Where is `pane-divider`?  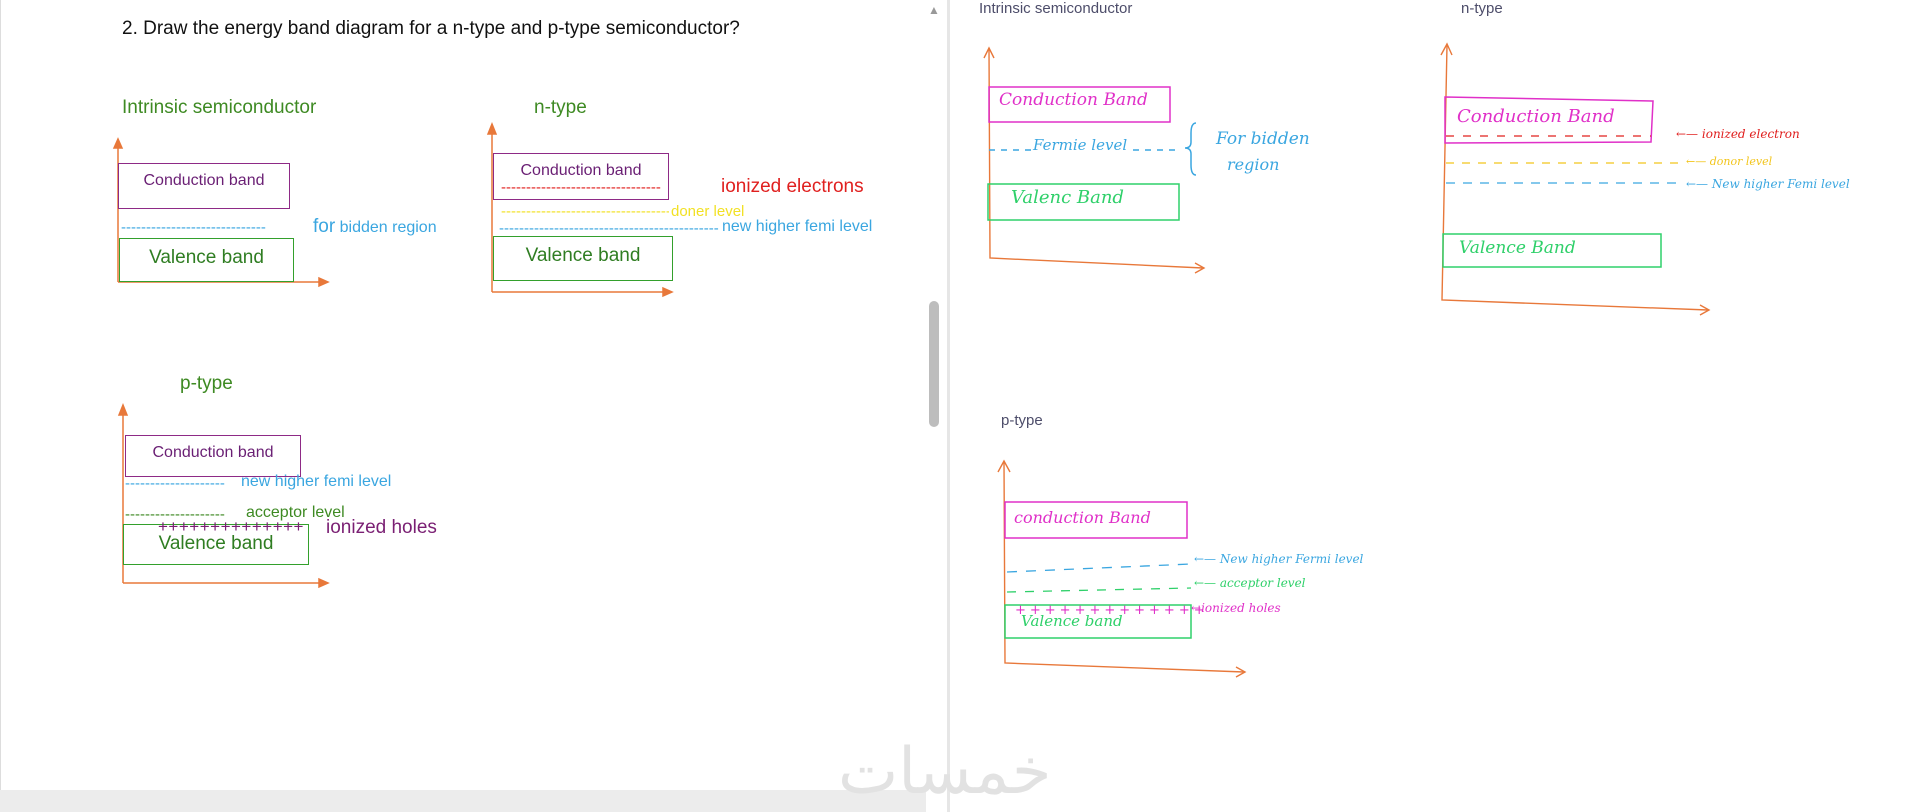
pane-divider is located at coordinates (948, 406).